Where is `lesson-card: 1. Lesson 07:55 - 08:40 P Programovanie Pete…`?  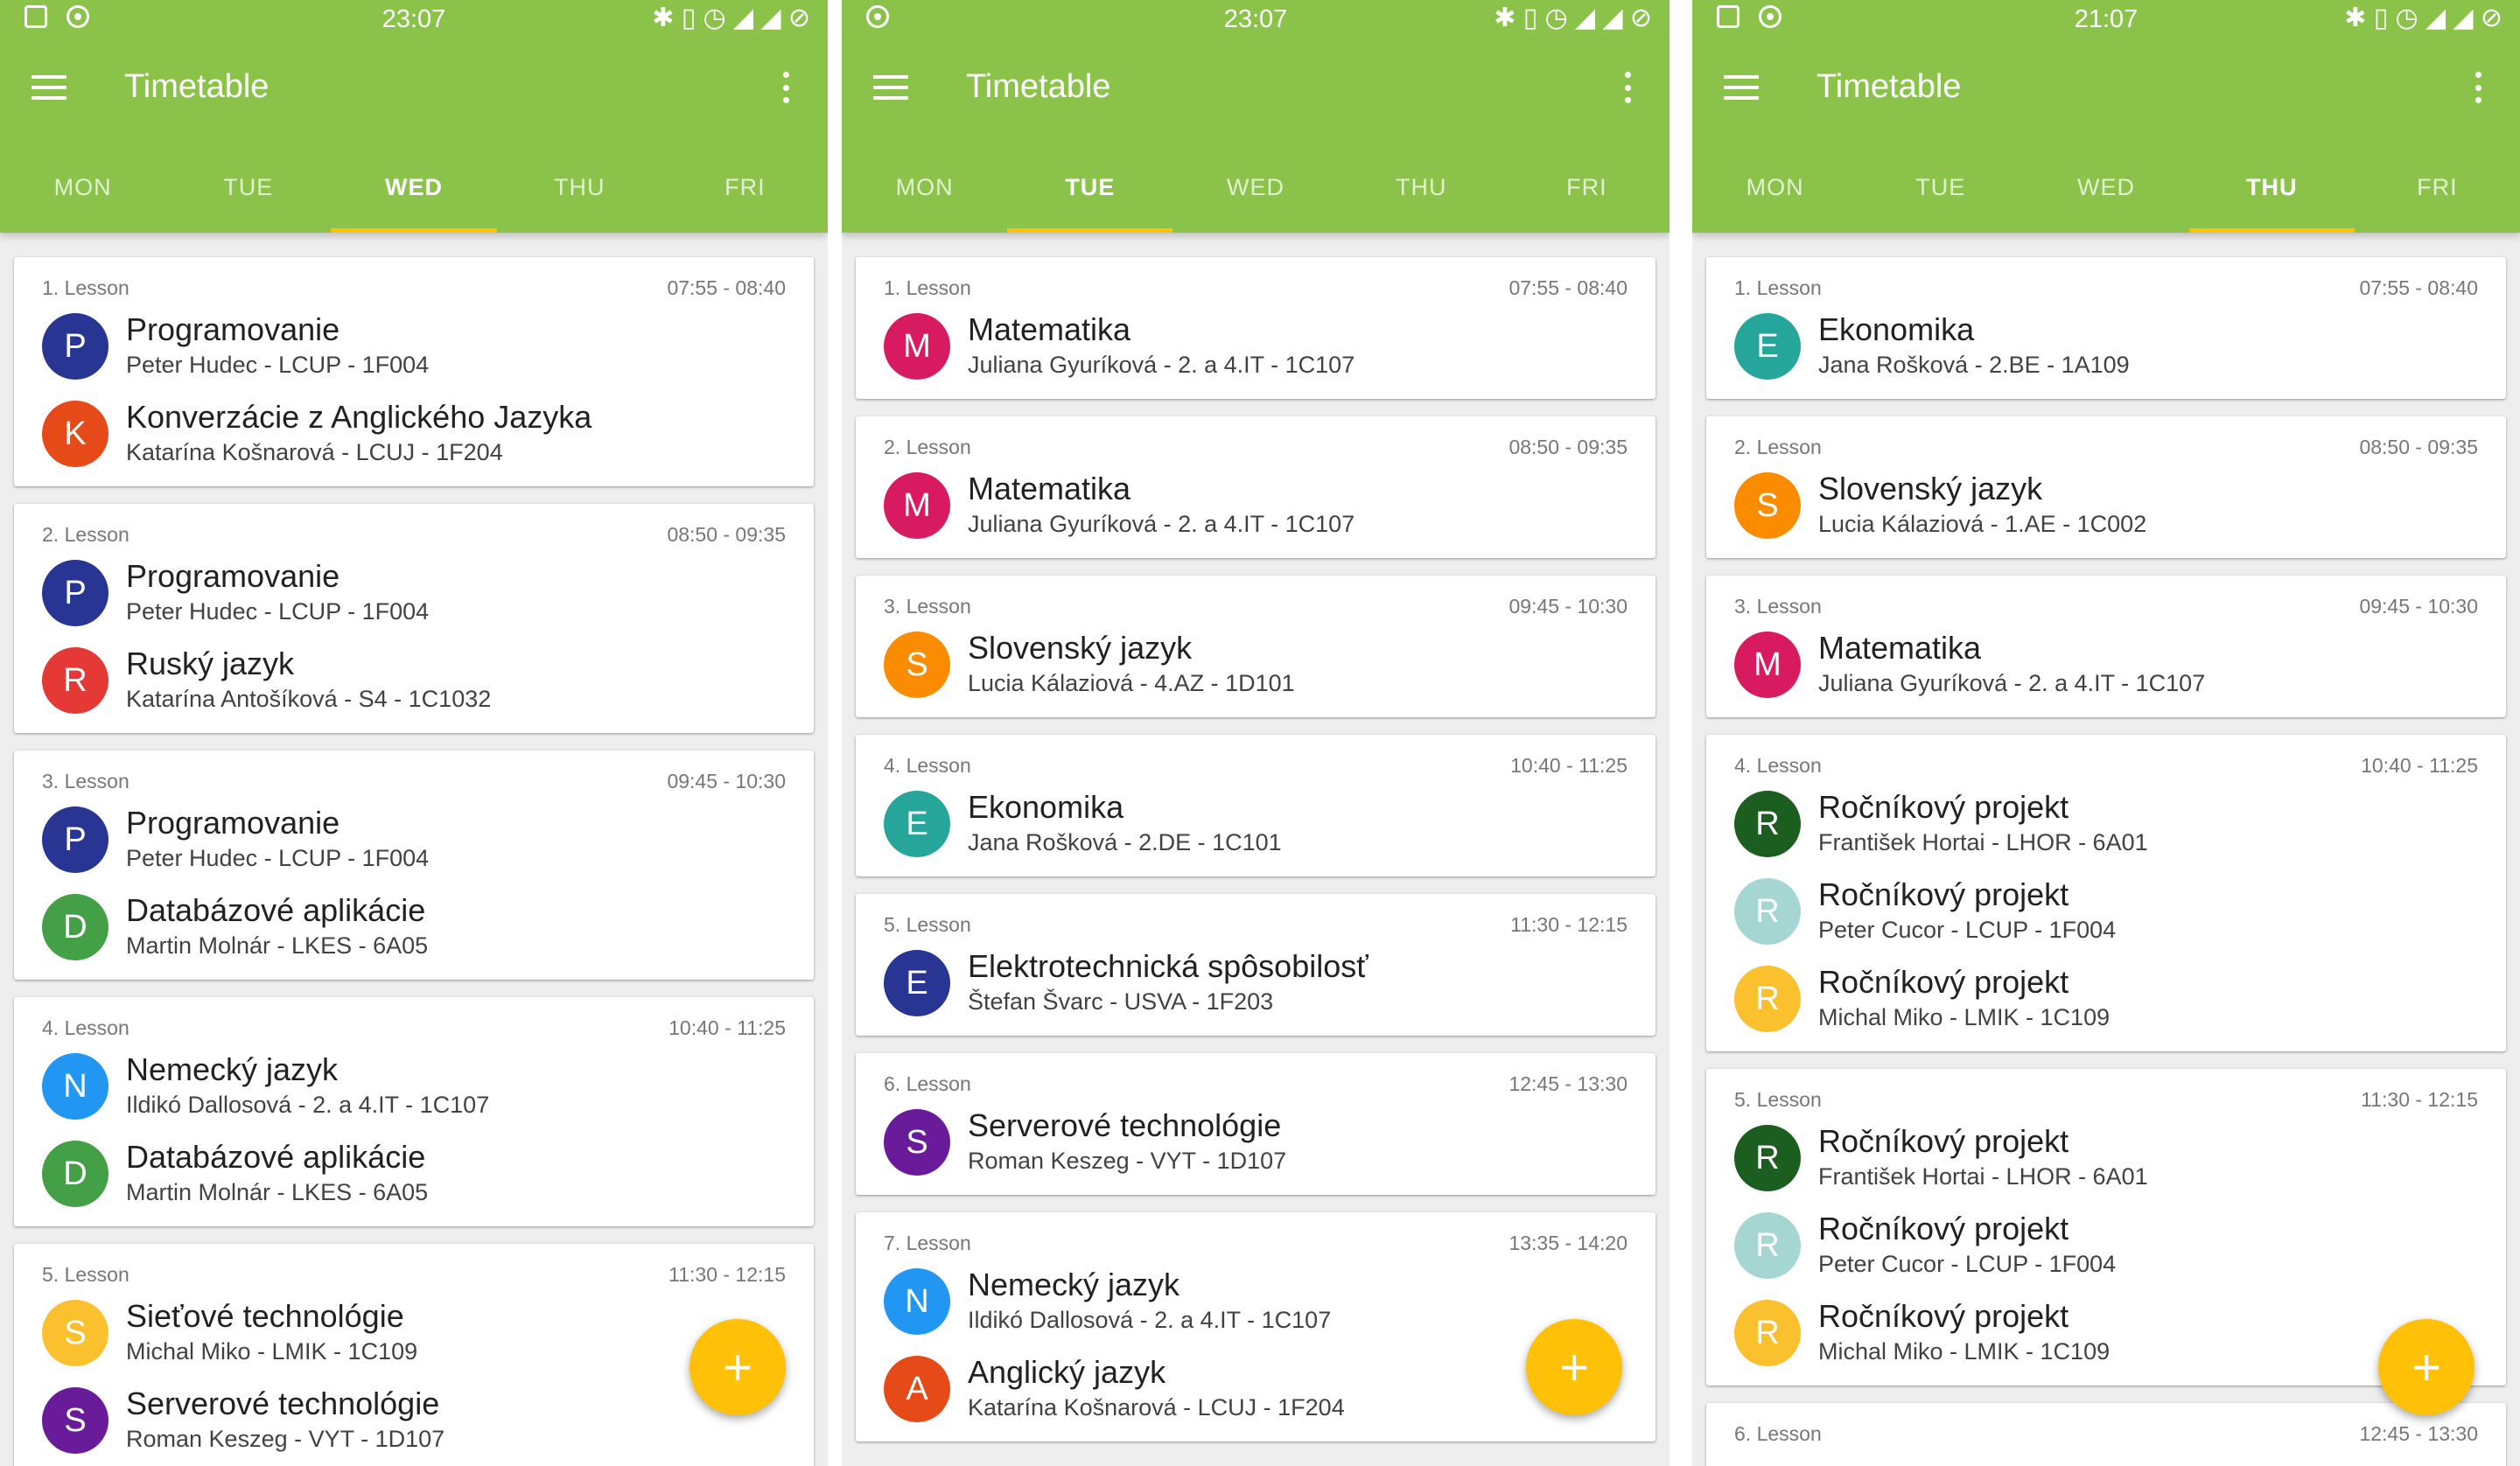 lesson-card: 1. Lesson 07:55 - 08:40 P Programovanie Pete… is located at coordinates (414, 371).